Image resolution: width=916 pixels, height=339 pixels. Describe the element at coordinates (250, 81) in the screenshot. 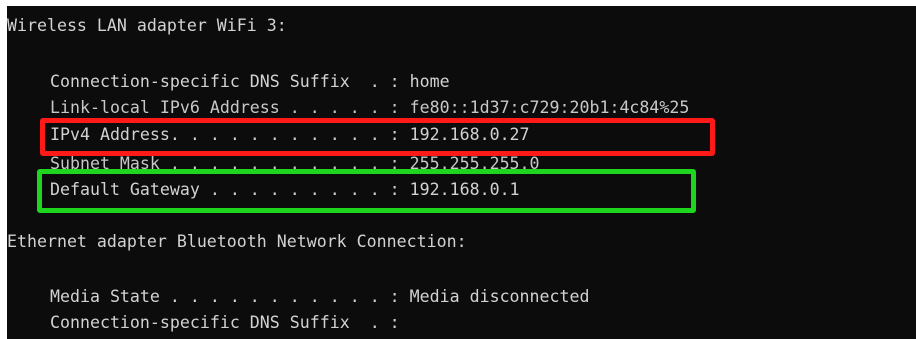

I see `wifi-dns-suffix-line: Connection-specific DNS Suffix . : home` at that location.